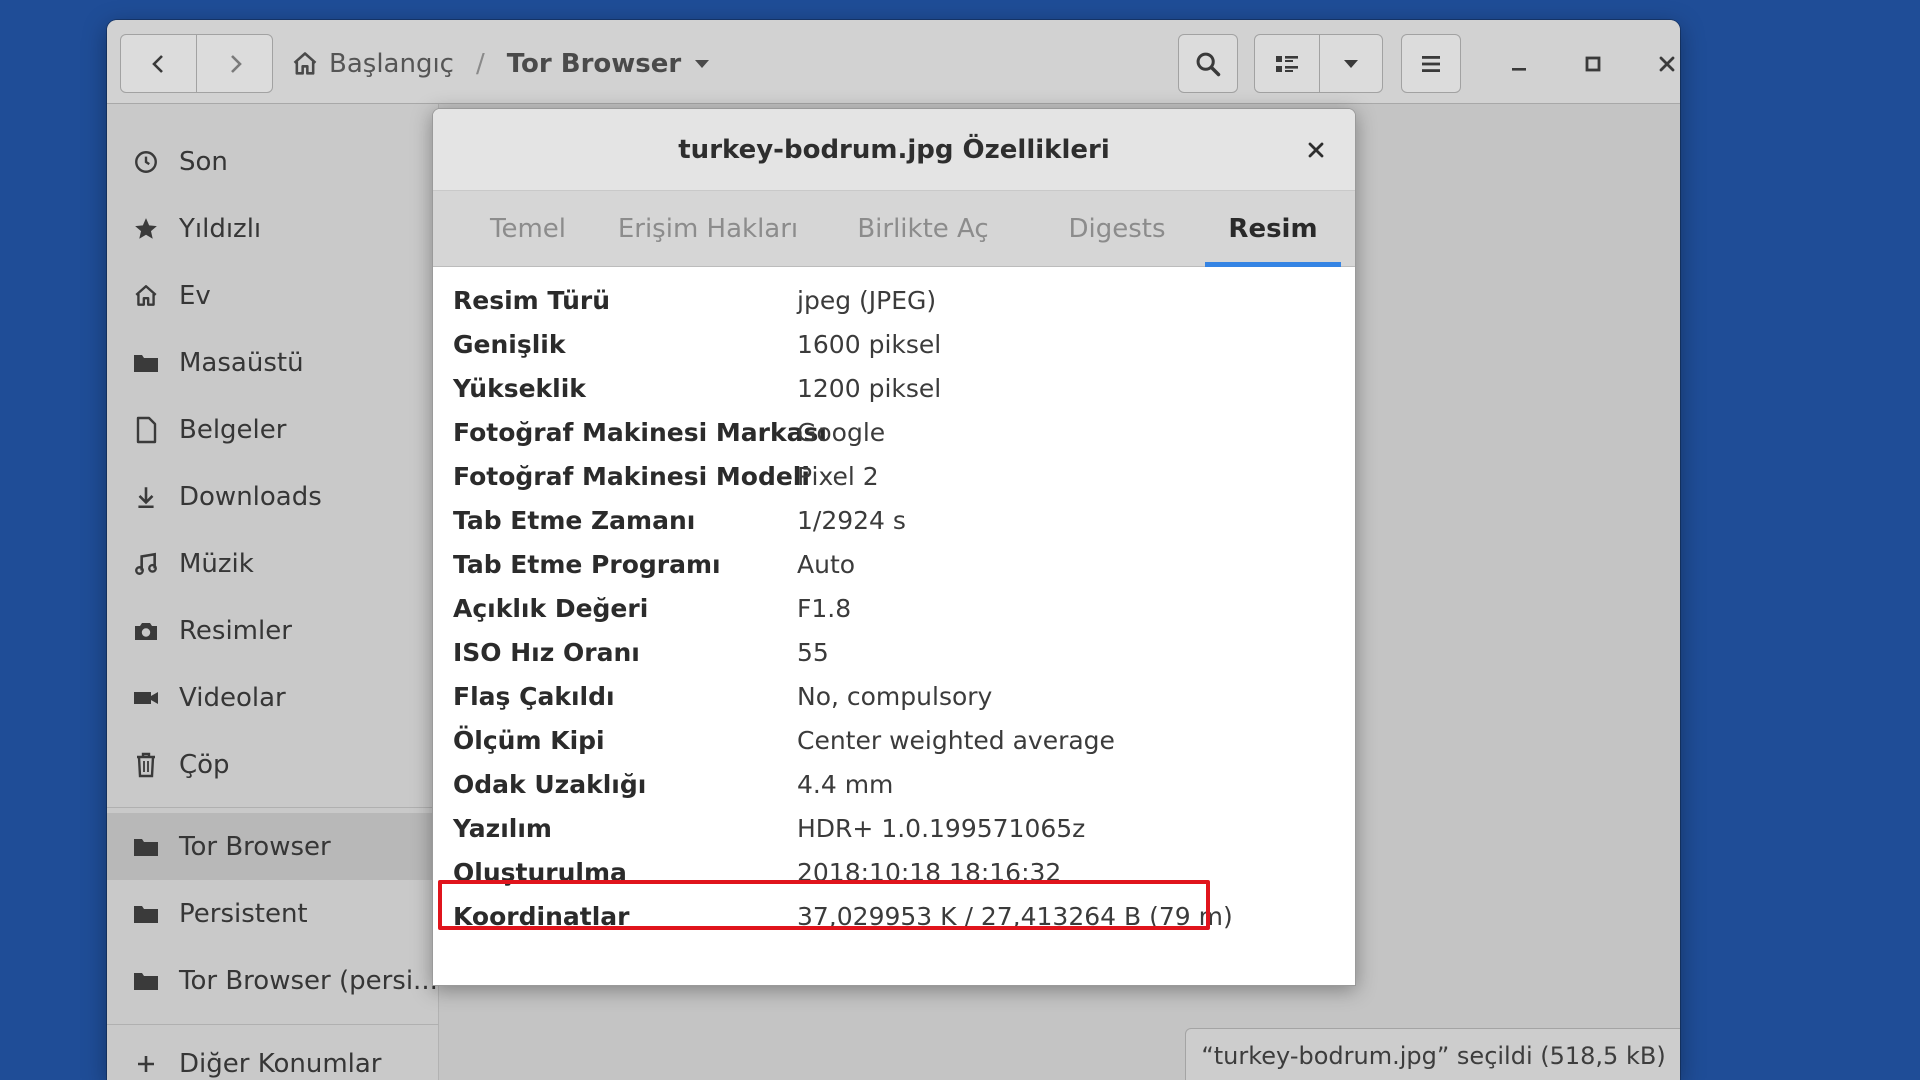 The image size is (1920, 1080). What do you see at coordinates (923, 229) in the screenshot?
I see `tab-open-with: Birlikte Aç` at bounding box center [923, 229].